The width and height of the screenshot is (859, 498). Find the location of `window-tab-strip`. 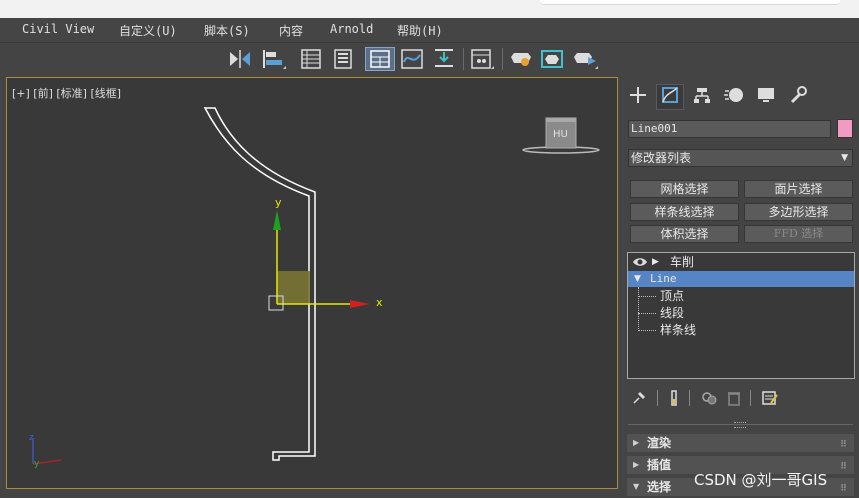

window-tab-strip is located at coordinates (690, 2).